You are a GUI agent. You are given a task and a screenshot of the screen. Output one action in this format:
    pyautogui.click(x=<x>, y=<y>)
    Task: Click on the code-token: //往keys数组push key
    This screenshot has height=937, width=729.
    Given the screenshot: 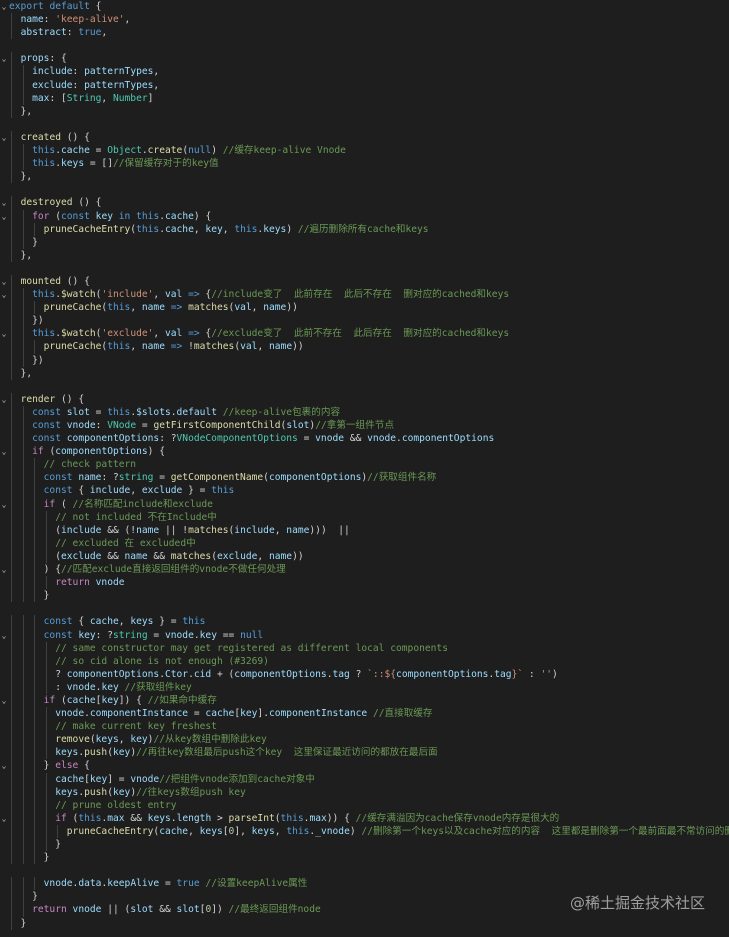 What is the action you would take?
    pyautogui.click(x=191, y=792)
    